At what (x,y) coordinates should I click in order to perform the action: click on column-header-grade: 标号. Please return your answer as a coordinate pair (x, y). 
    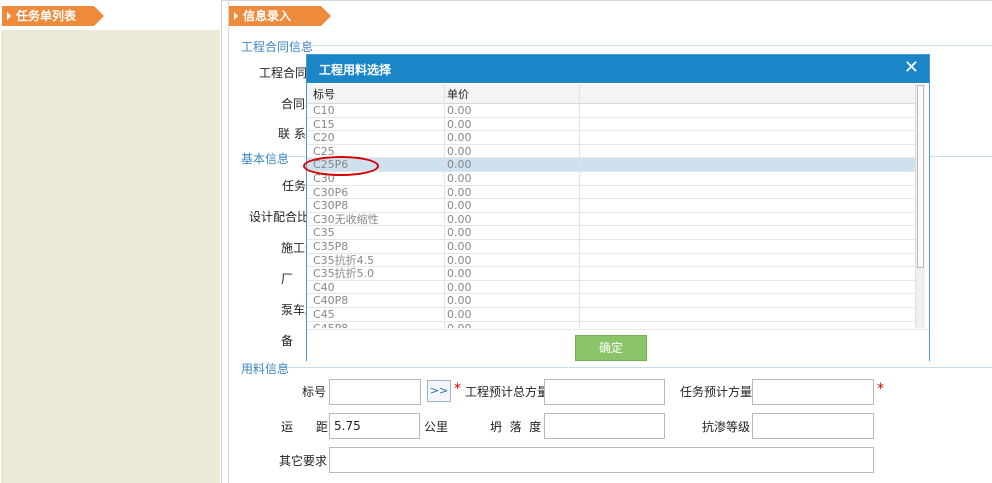
    Looking at the image, I should click on (324, 94).